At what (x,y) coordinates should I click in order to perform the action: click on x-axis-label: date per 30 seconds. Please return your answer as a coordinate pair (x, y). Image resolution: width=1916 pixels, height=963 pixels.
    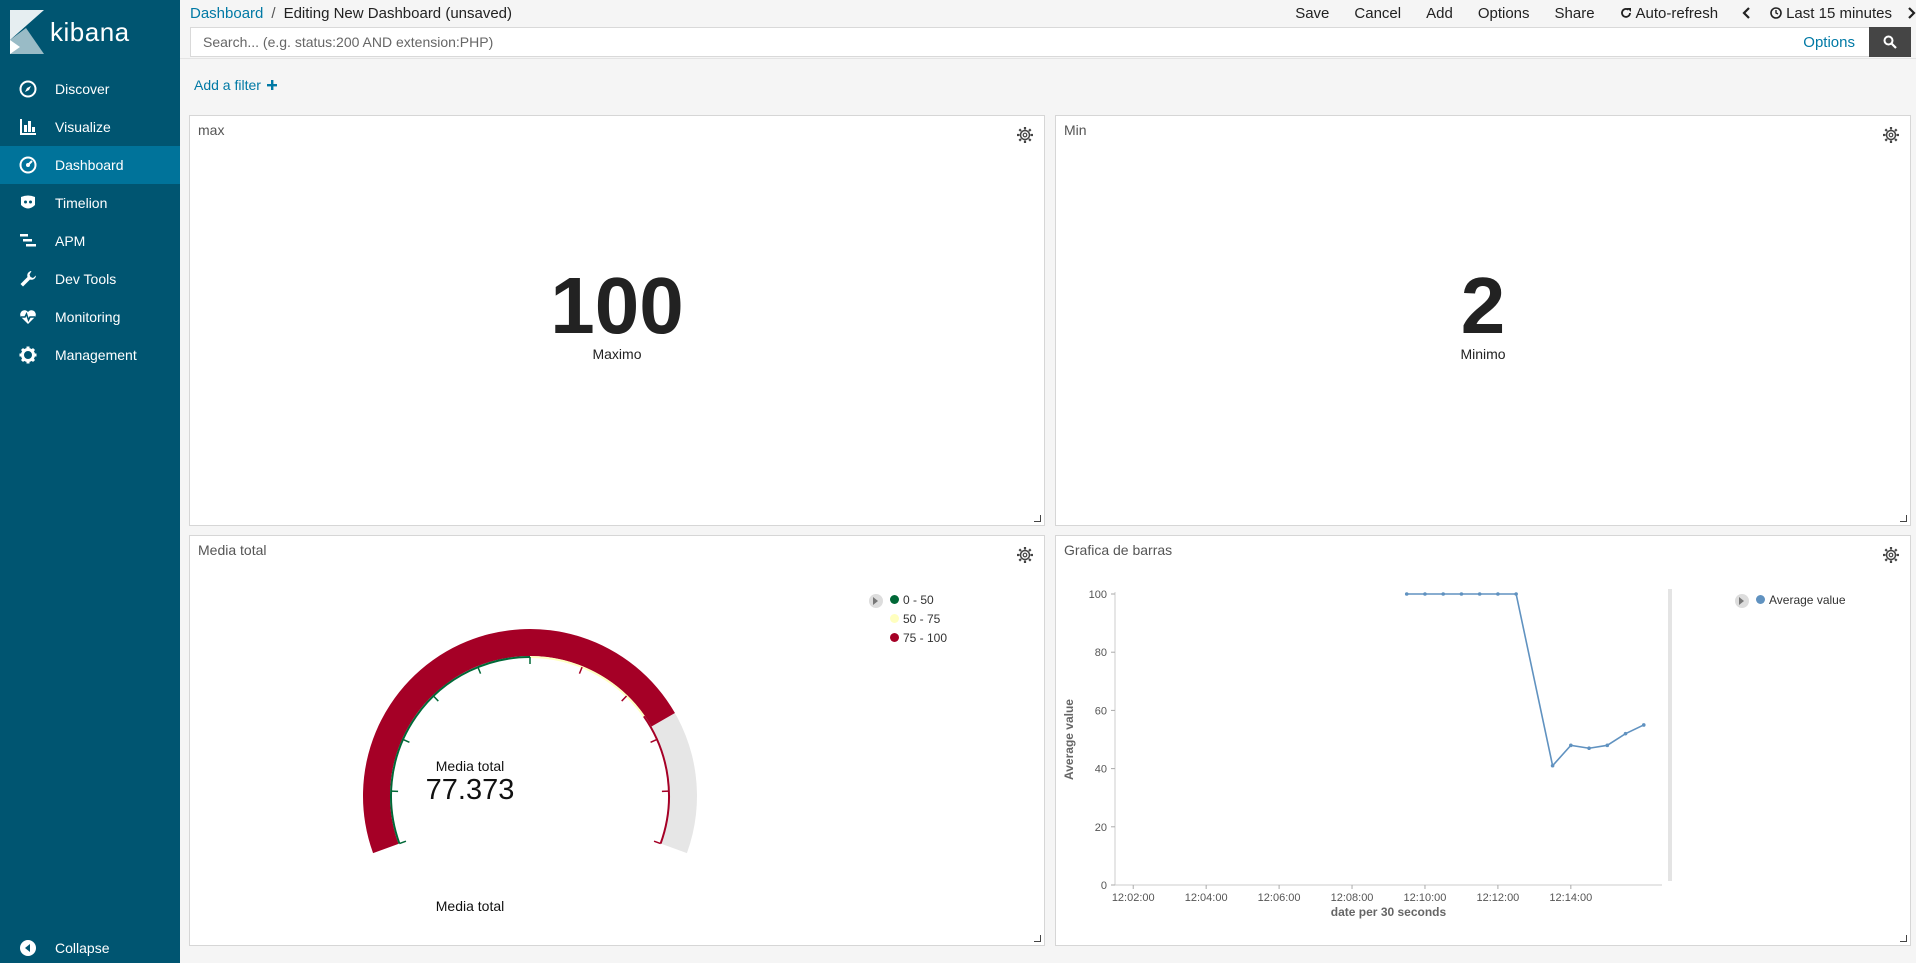
    Looking at the image, I should click on (1389, 912).